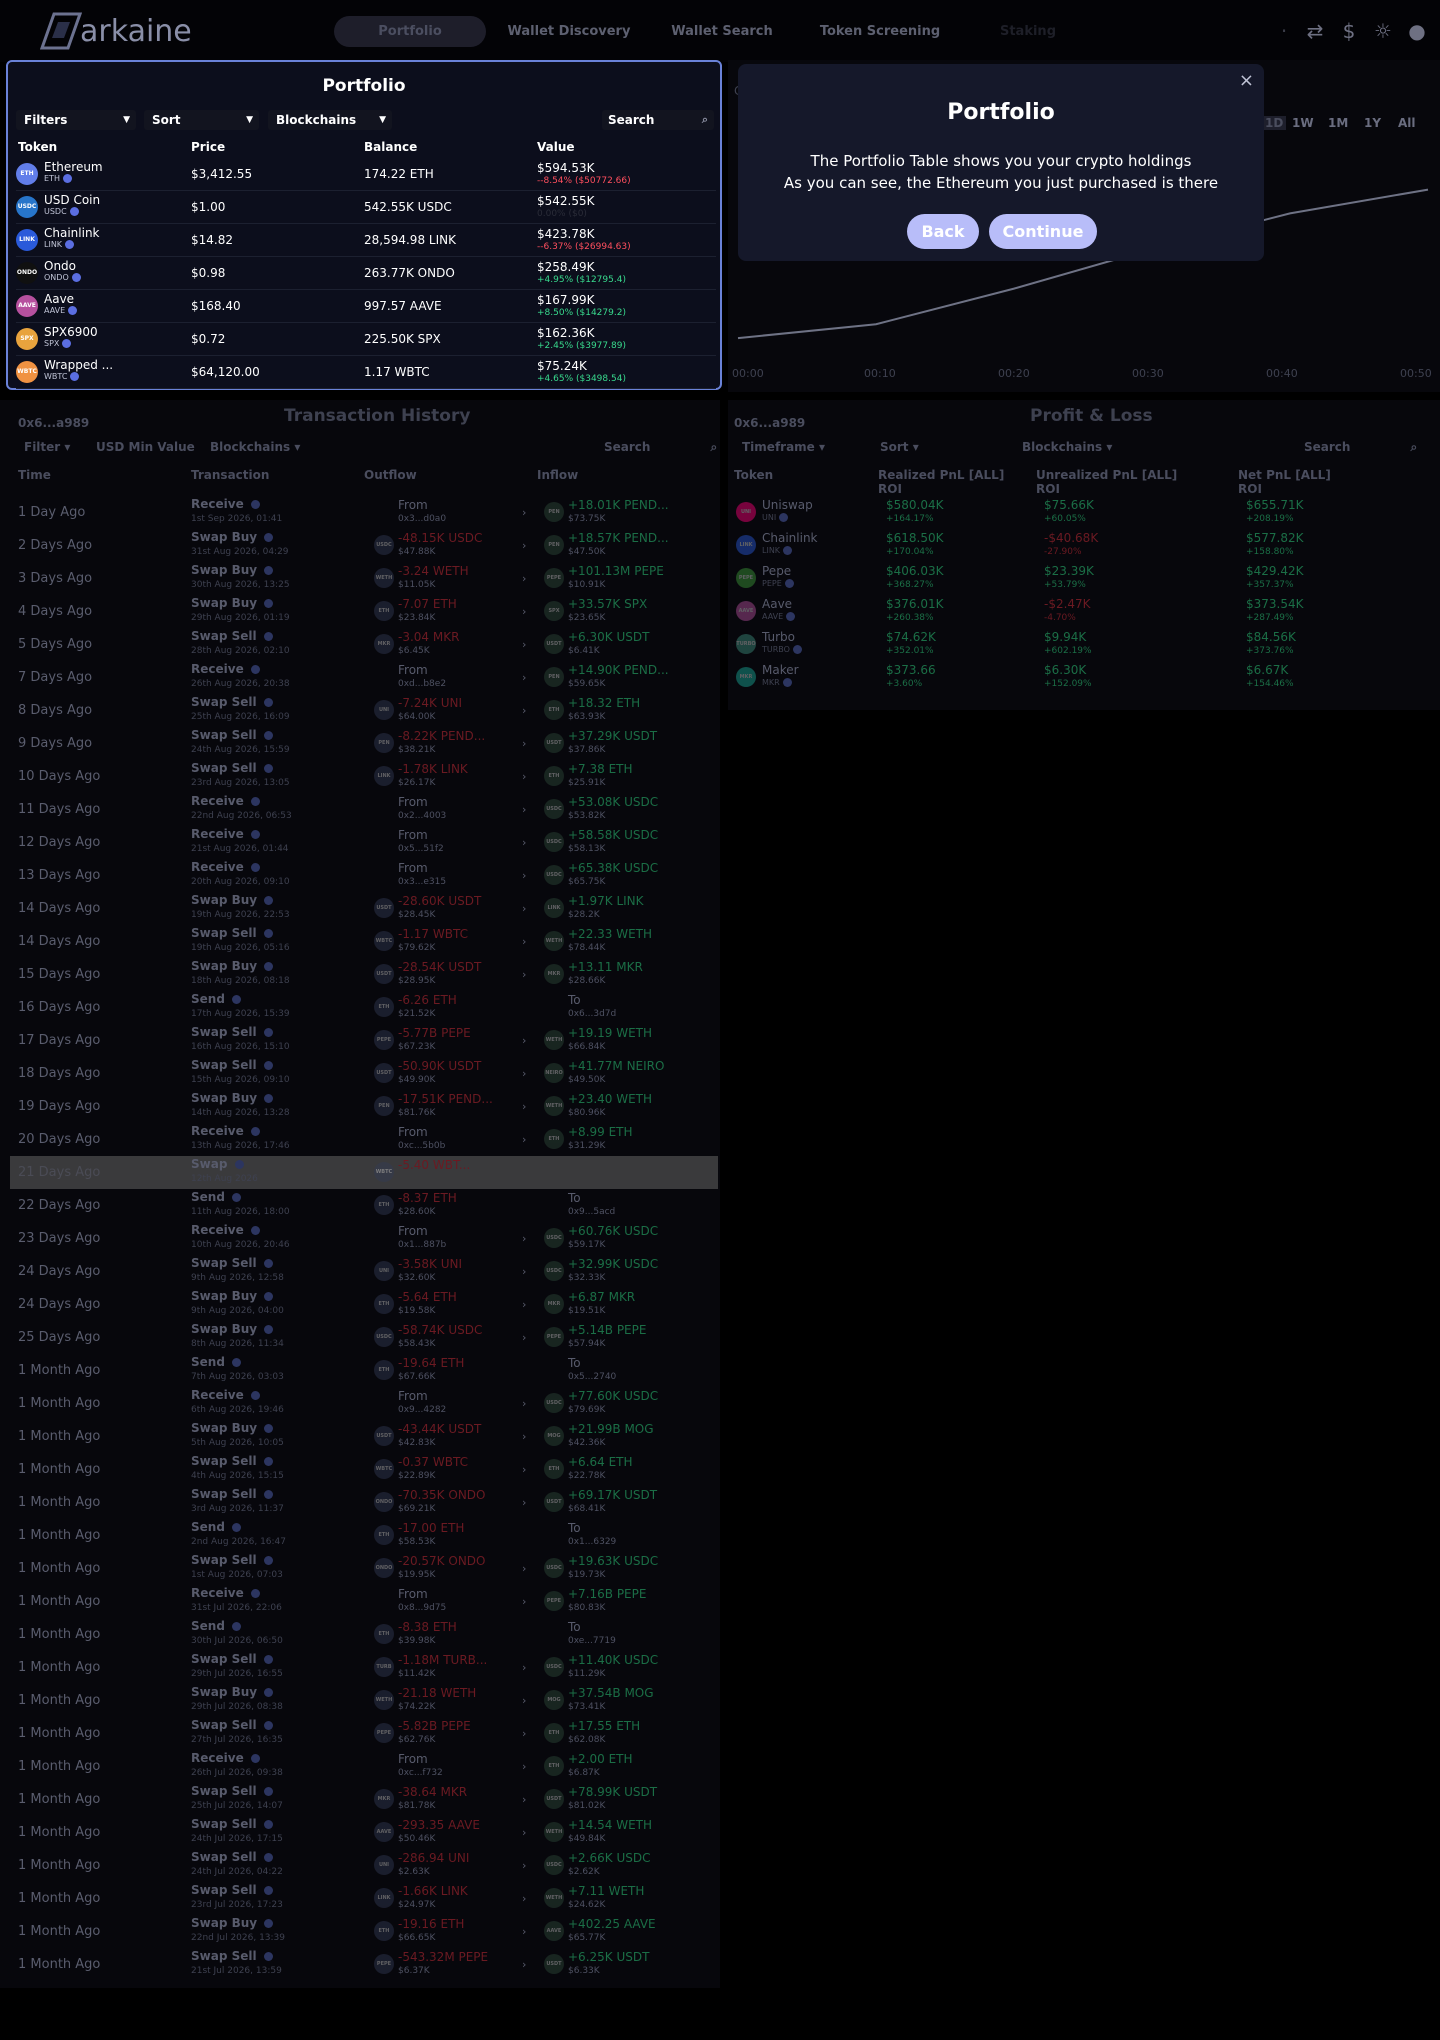  Describe the element at coordinates (422, 882) in the screenshot. I see `from-address: 0x3...e315` at that location.